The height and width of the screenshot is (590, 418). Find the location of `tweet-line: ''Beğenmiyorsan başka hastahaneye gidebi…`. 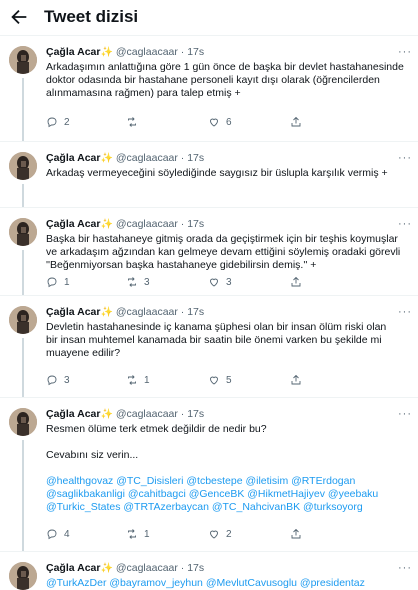

tweet-line: ''Beğenmiyorsan başka hastahaneye gidebi… is located at coordinates (181, 265).